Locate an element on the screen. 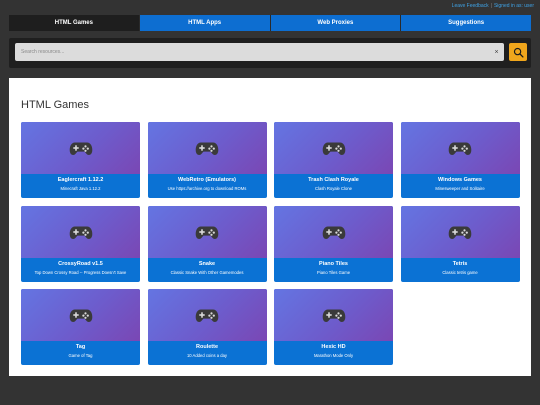 Image resolution: width=540 pixels, height=405 pixels. game-description: Game of Tag is located at coordinates (80, 355).